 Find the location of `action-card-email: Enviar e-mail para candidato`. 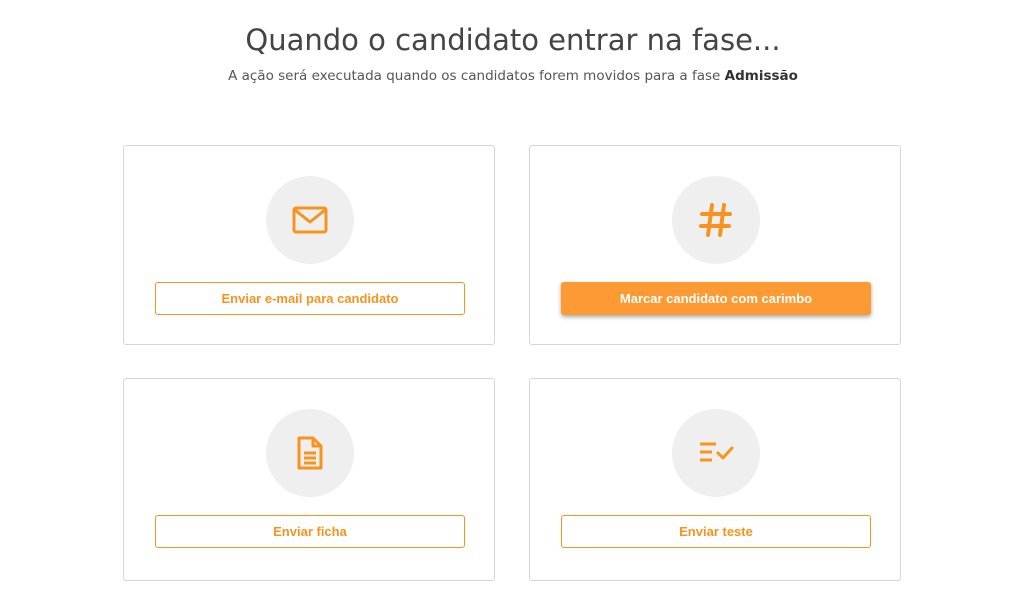

action-card-email: Enviar e-mail para candidato is located at coordinates (309, 245).